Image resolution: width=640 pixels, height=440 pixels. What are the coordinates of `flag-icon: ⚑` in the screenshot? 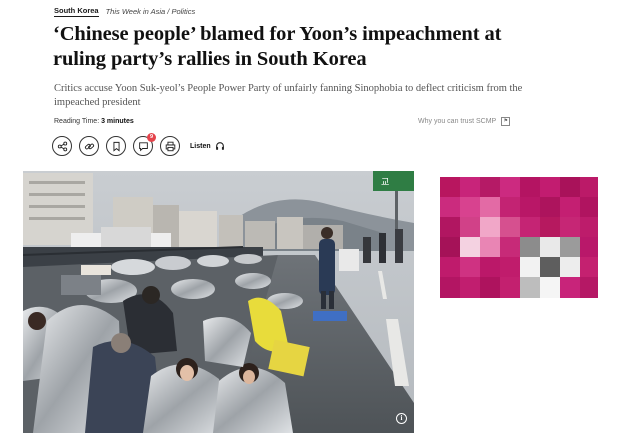 It's located at (506, 121).